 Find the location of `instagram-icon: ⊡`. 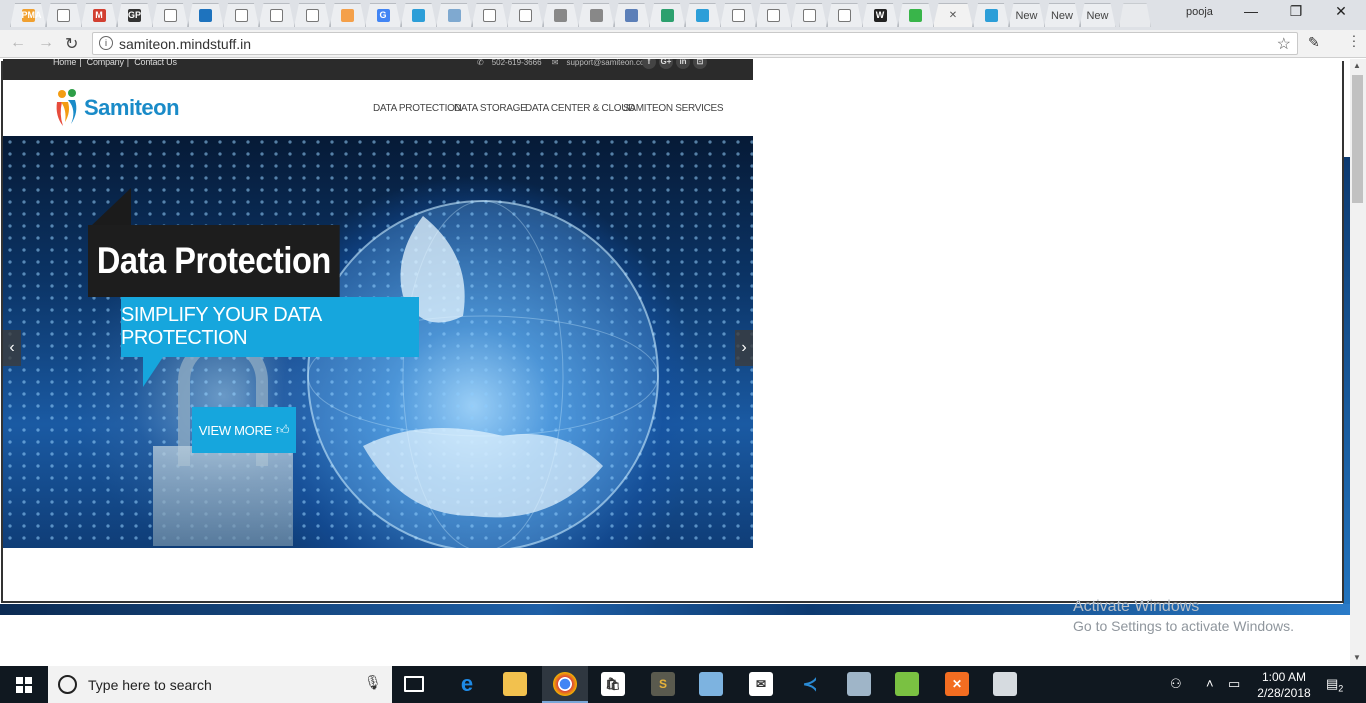

instagram-icon: ⊡ is located at coordinates (700, 64).